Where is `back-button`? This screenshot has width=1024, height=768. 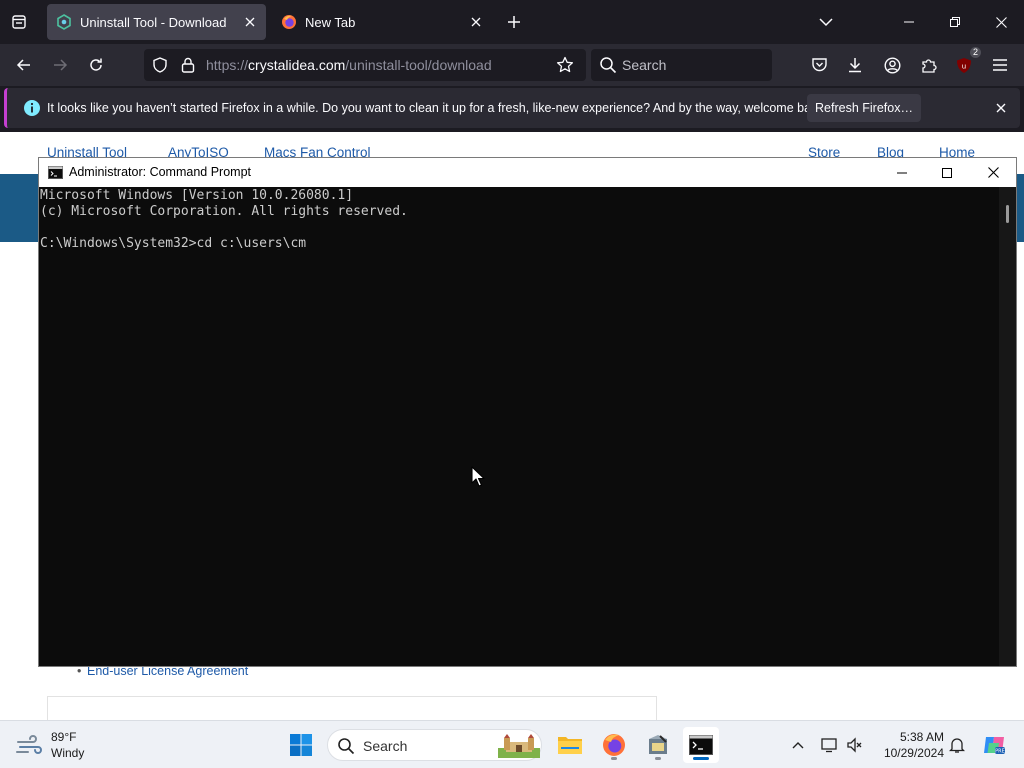 back-button is located at coordinates (24, 65).